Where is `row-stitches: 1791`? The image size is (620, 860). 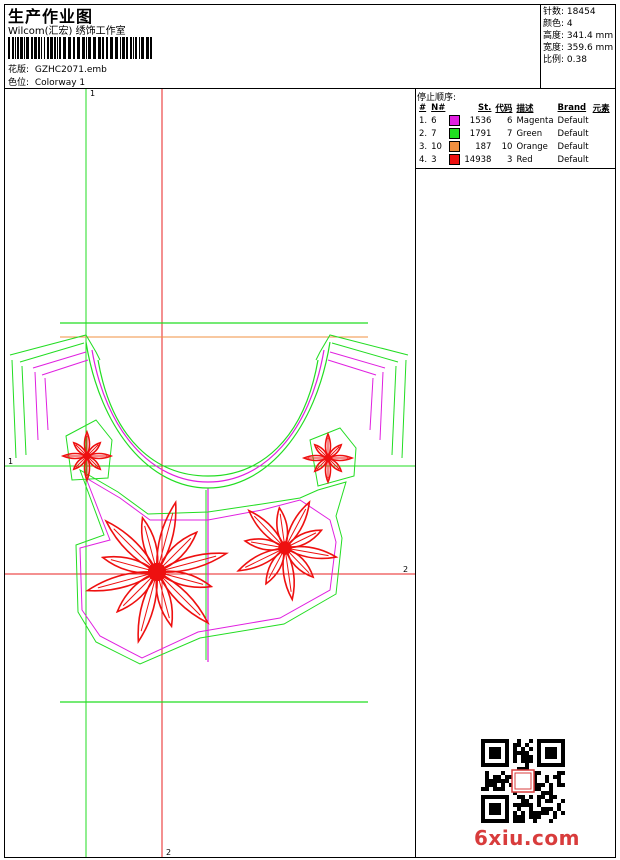 row-stitches: 1791 is located at coordinates (480, 133).